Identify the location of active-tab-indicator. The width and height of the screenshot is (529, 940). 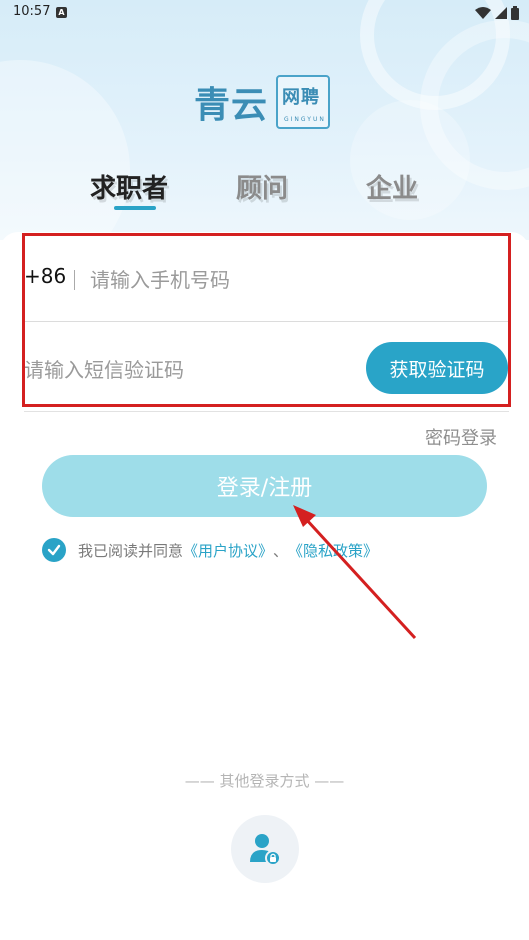
(135, 208).